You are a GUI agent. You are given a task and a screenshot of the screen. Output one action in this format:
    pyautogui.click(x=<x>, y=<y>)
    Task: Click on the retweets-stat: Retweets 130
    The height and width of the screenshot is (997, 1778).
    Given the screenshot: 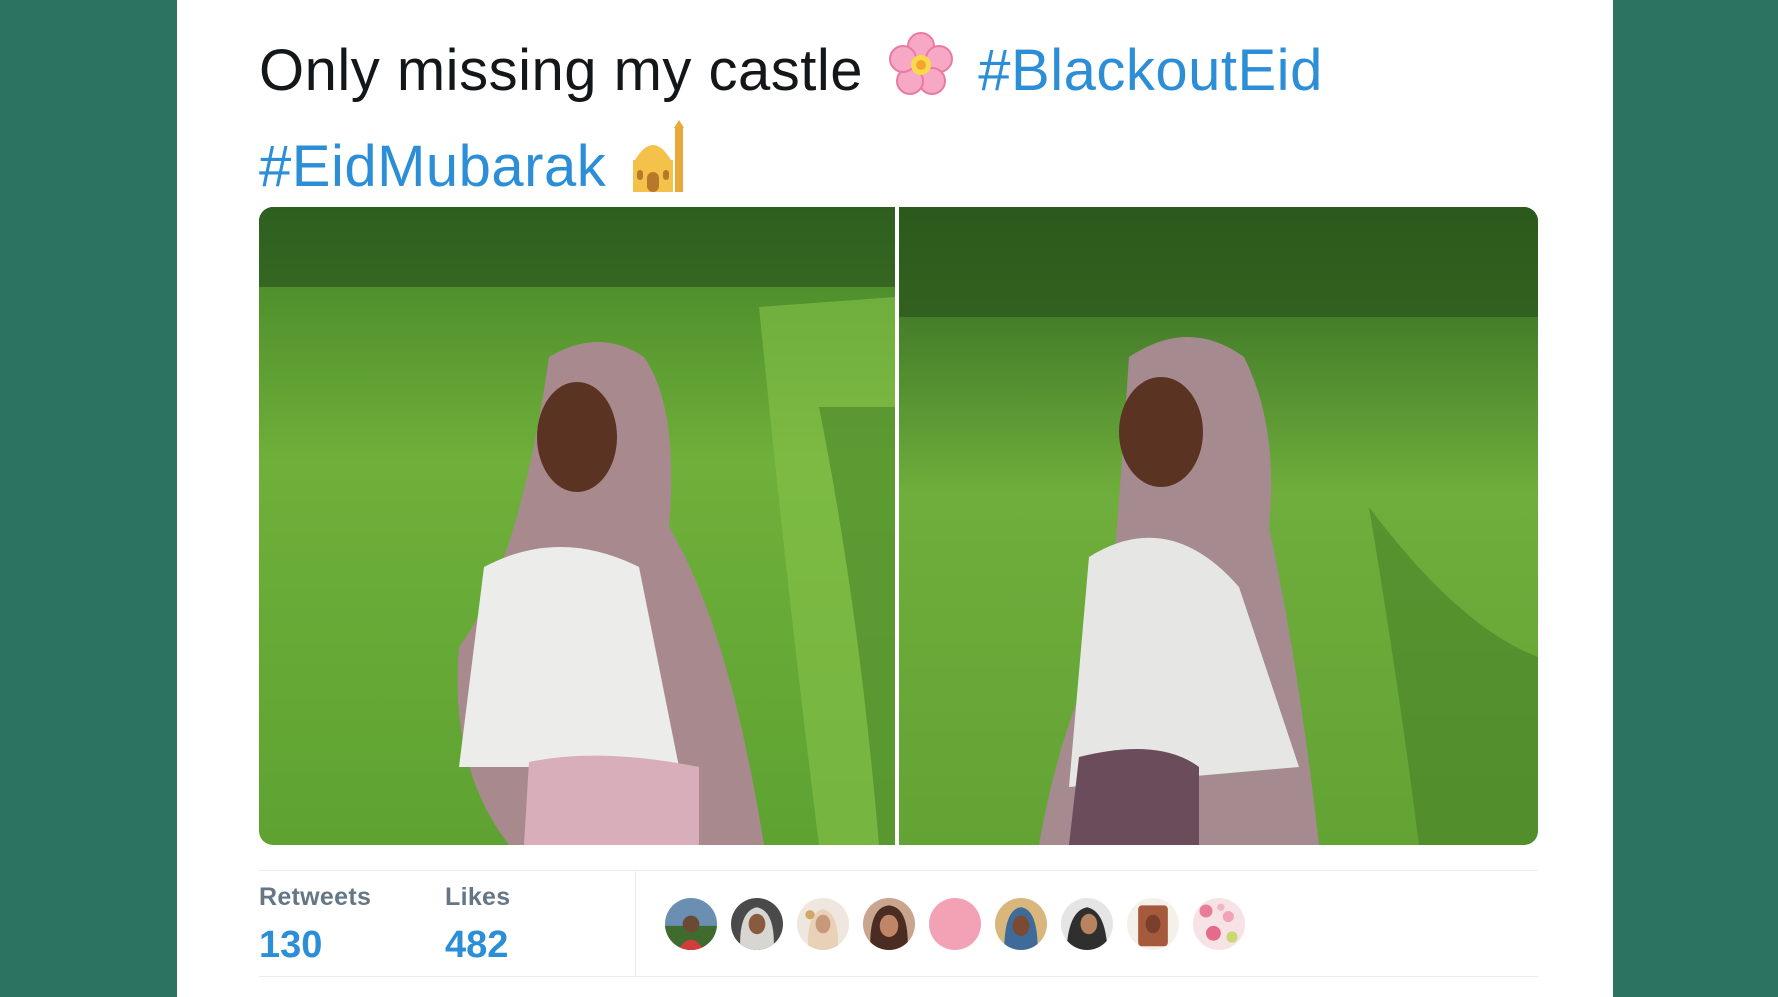 What is the action you would take?
    pyautogui.click(x=315, y=925)
    